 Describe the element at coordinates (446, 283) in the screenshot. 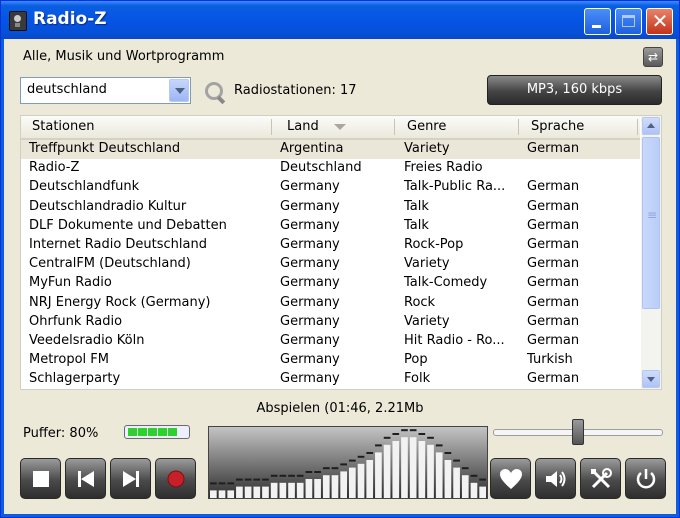

I see `genre-cell: Talk-Comedy` at that location.